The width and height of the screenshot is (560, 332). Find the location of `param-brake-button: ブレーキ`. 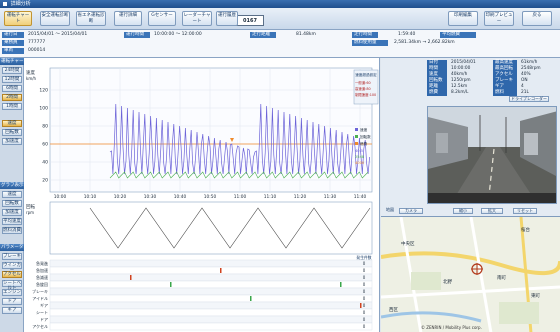

param-brake-button: ブレーキ is located at coordinates (12, 256).